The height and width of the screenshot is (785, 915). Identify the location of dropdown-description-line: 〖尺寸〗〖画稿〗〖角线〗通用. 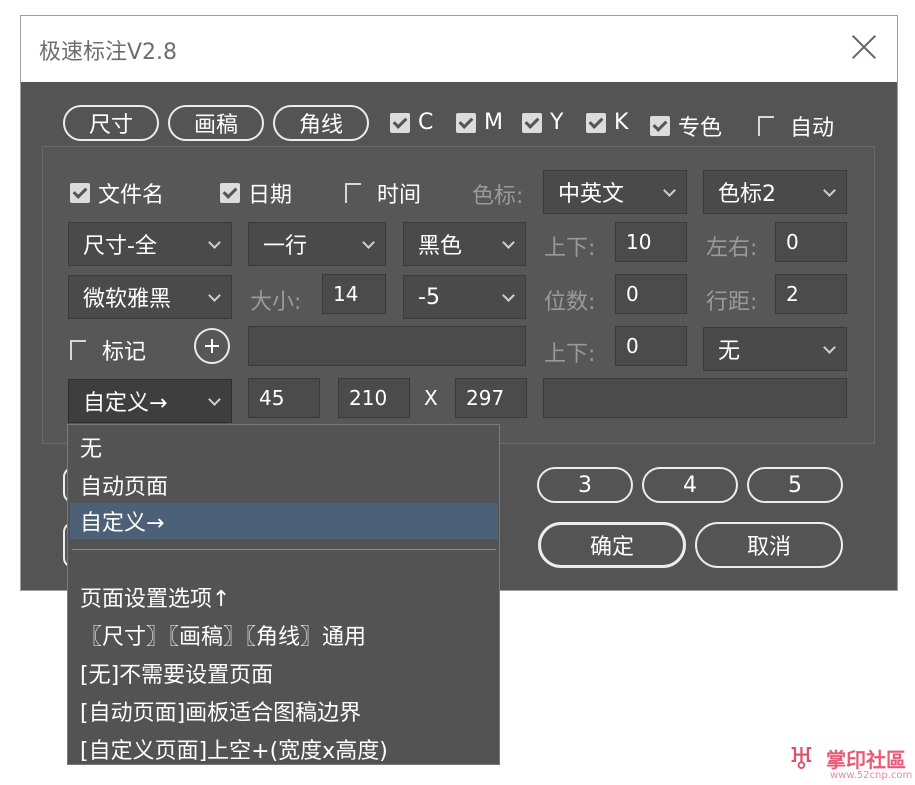
(223, 637).